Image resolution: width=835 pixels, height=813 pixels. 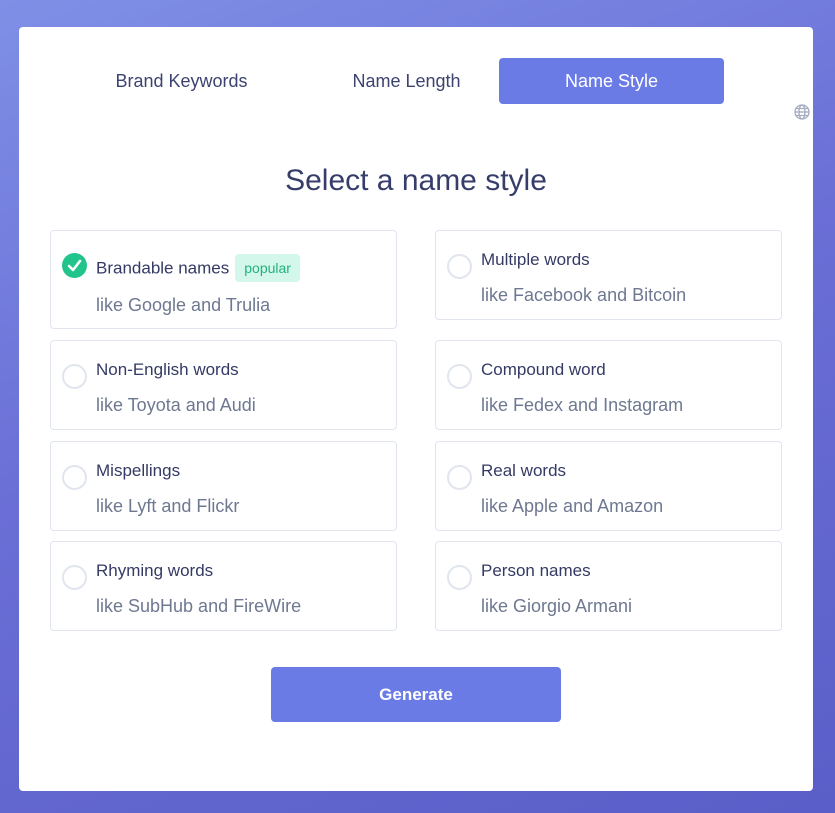 What do you see at coordinates (608, 586) in the screenshot?
I see `option-person-names: Person names like Giorgio Armani` at bounding box center [608, 586].